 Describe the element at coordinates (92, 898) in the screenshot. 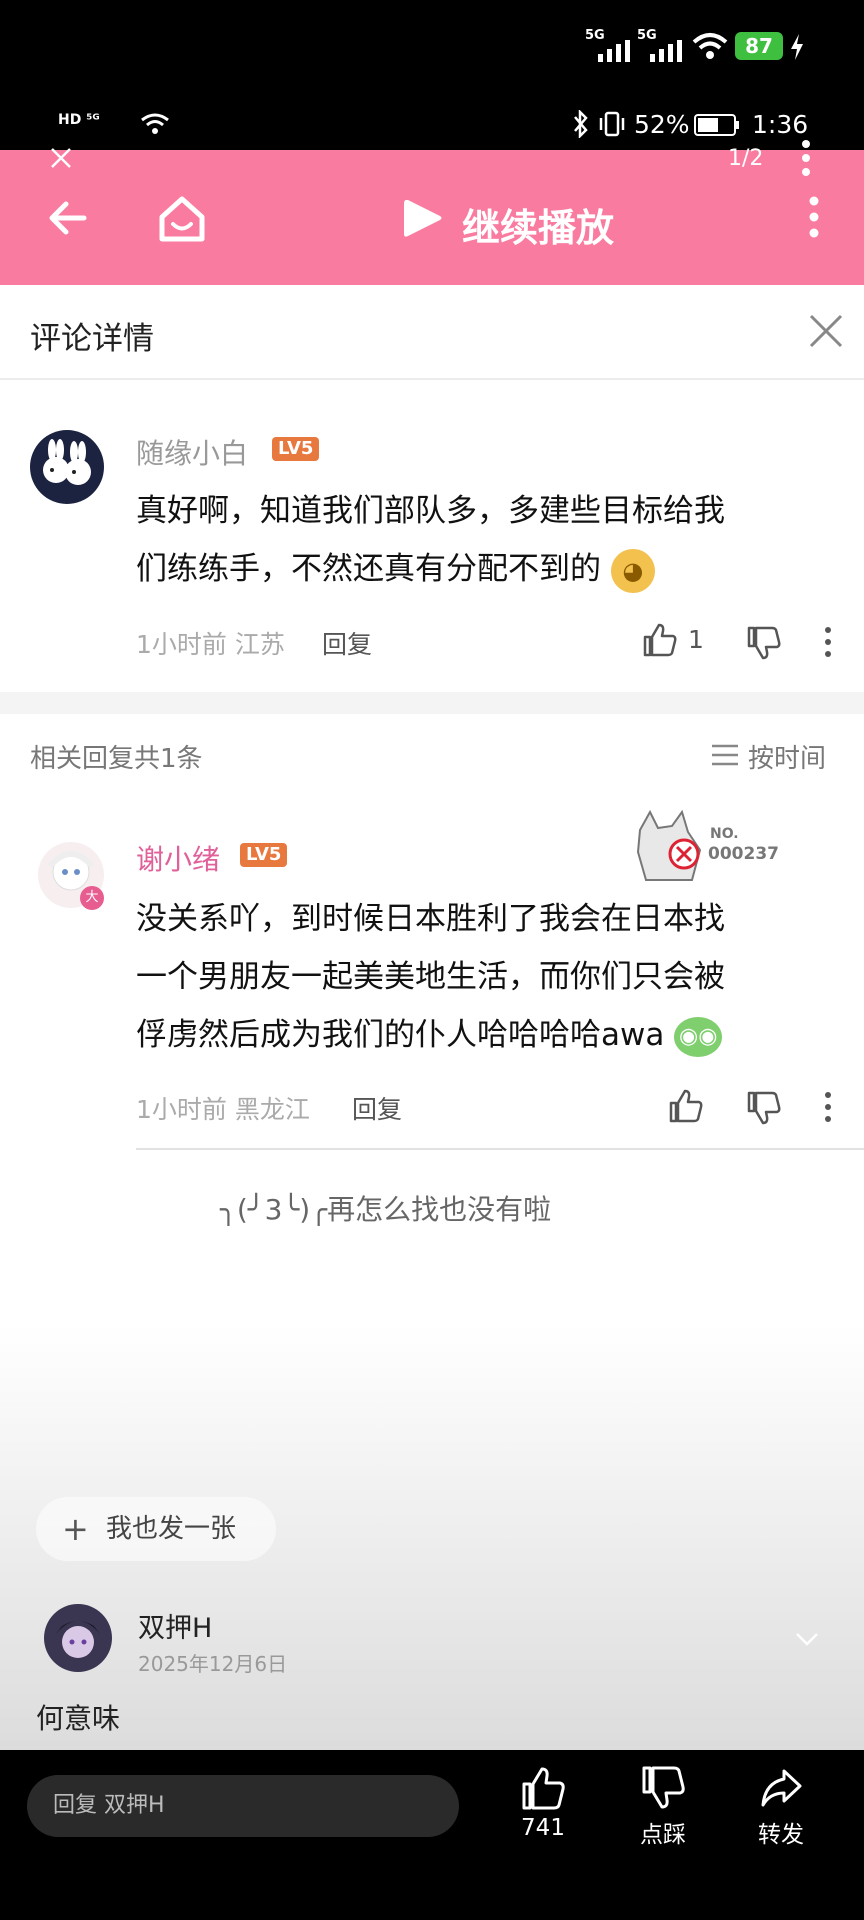

I see `reply-avatar-badge: 大` at that location.